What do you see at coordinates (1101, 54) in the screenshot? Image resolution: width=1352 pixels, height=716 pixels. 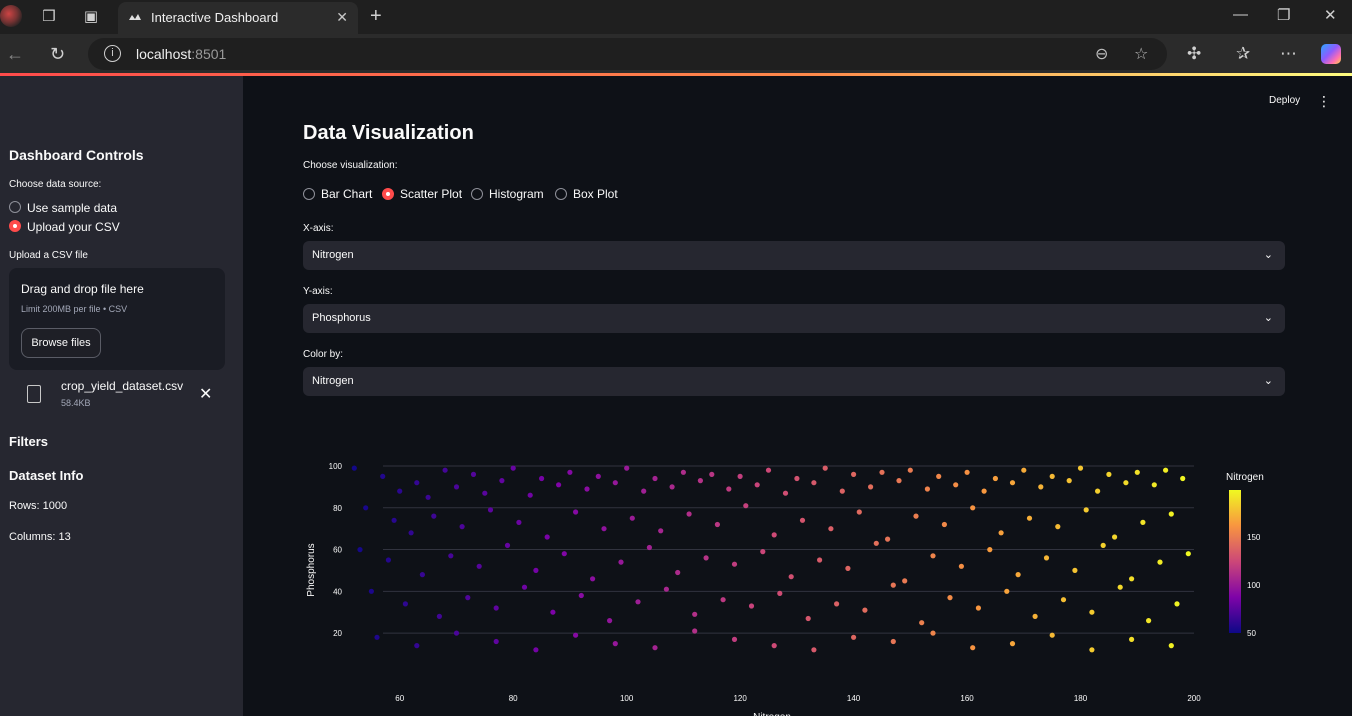 I see `zoom-icon: ⊖` at bounding box center [1101, 54].